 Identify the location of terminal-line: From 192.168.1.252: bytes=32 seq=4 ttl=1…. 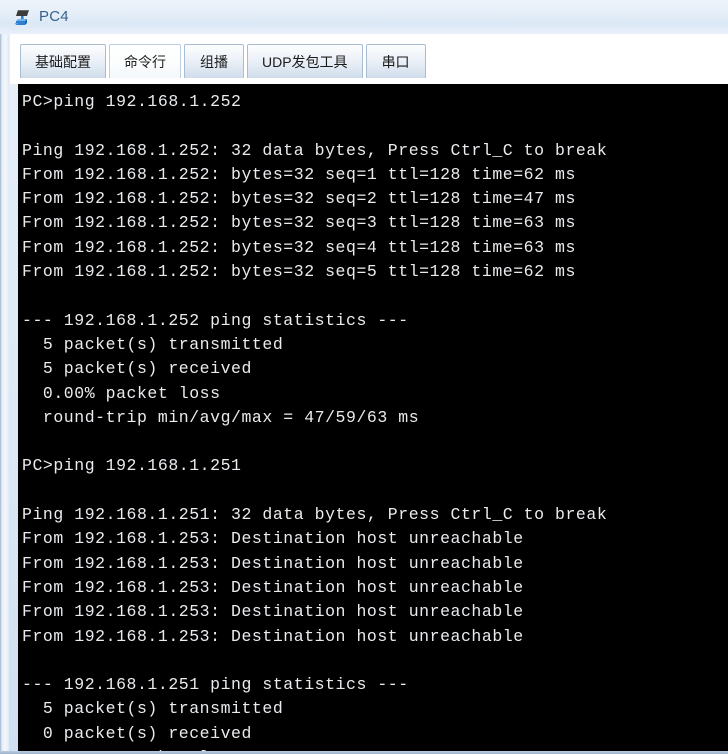
(299, 247).